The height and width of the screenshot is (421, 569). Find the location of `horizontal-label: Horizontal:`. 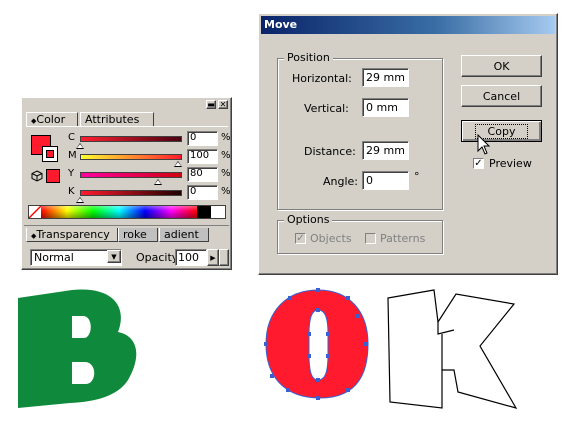

horizontal-label: Horizontal: is located at coordinates (322, 78).